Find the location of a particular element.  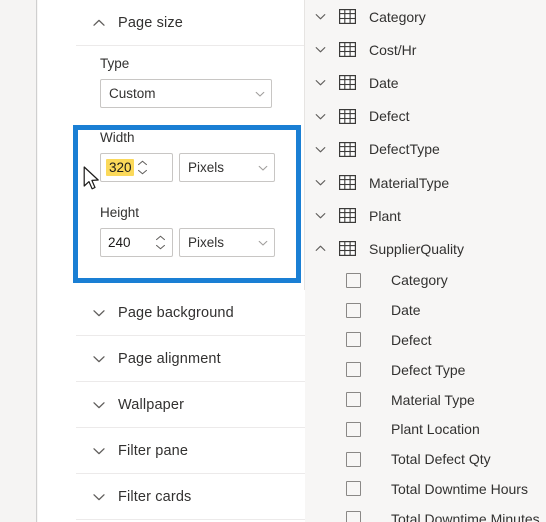

card-header-wallpaper: Wallpaper is located at coordinates (190, 405).